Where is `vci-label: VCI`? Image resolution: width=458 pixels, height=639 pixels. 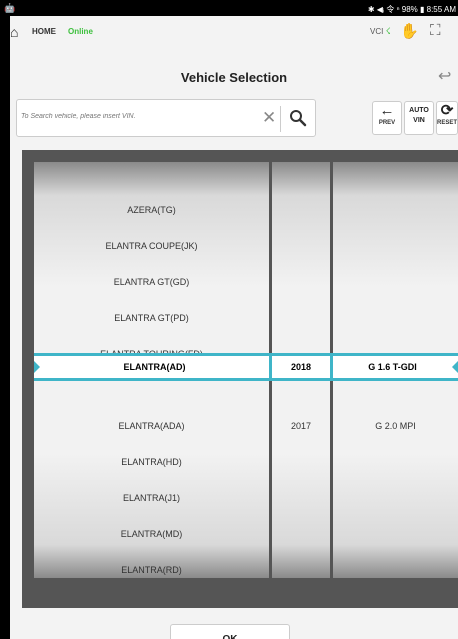
vci-label: VCI is located at coordinates (377, 31).